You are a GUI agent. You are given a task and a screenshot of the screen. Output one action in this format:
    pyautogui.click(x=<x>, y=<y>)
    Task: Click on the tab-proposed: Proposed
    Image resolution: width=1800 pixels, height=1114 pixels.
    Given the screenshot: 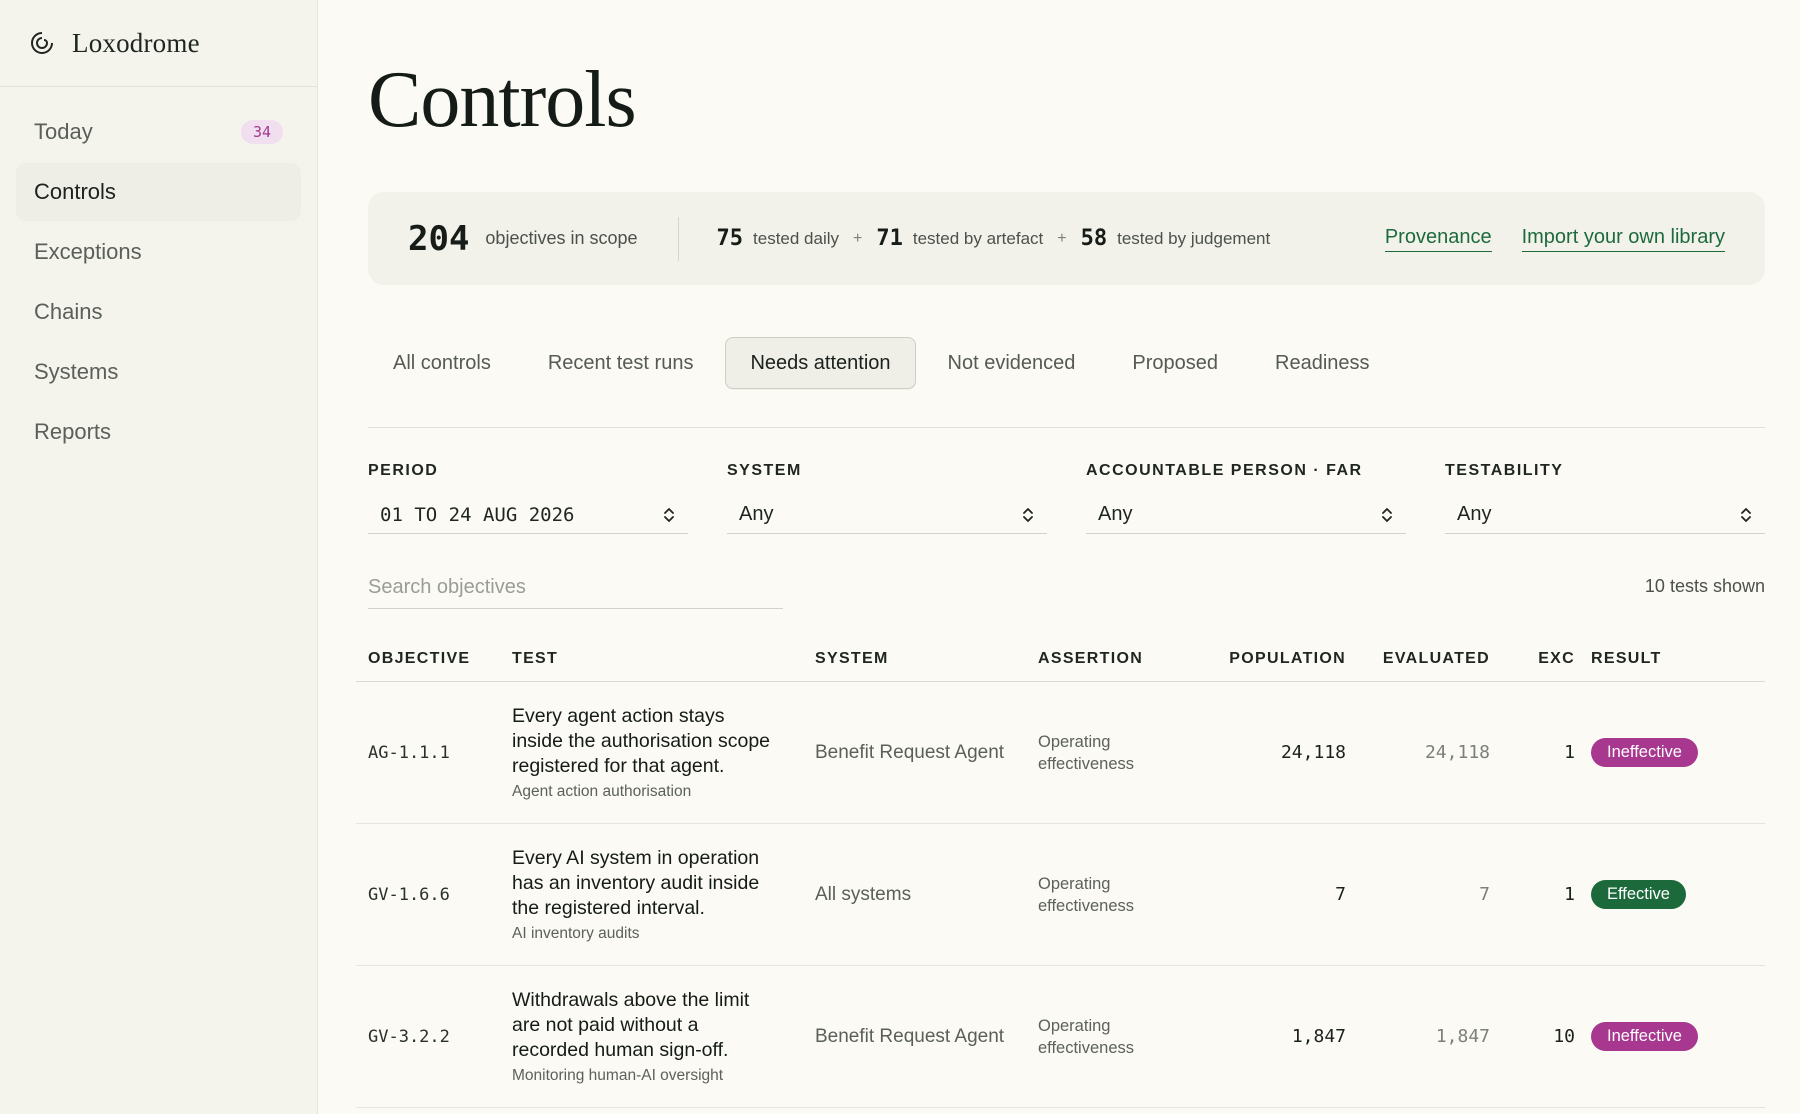 What is the action you would take?
    pyautogui.click(x=1175, y=363)
    